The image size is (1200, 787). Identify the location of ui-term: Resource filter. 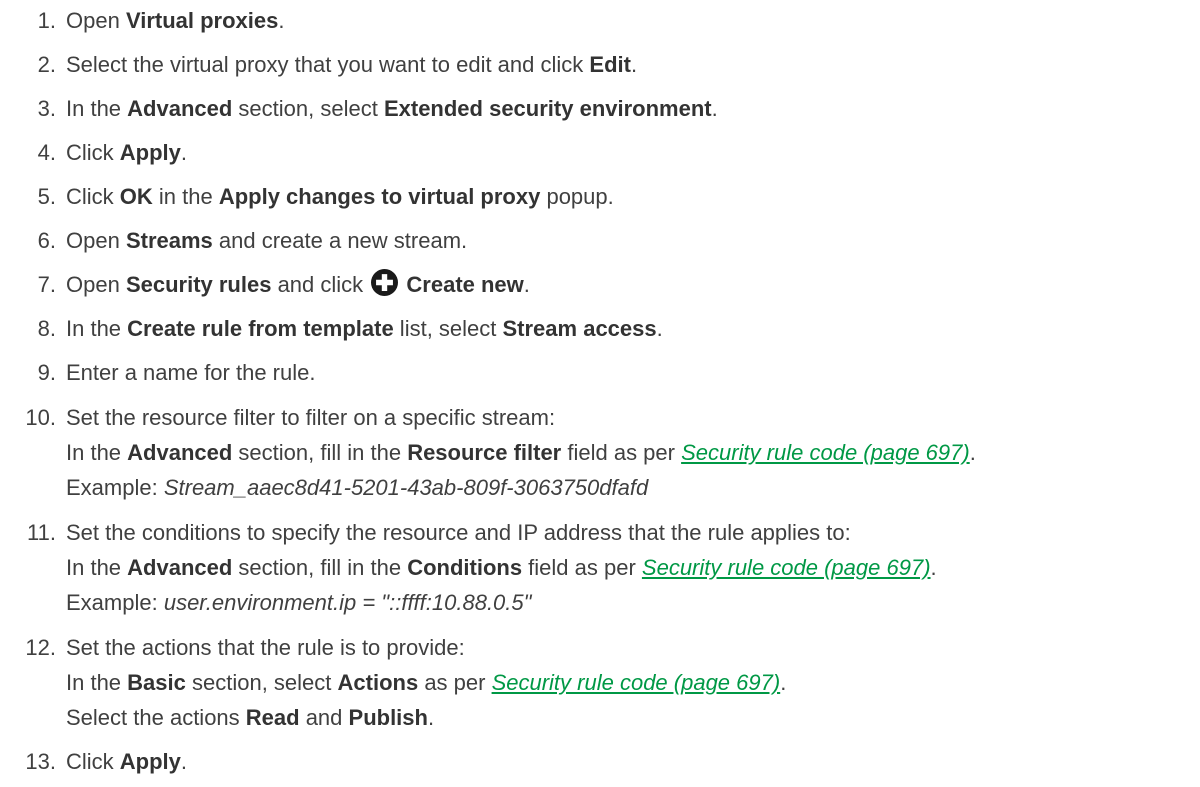
(484, 452).